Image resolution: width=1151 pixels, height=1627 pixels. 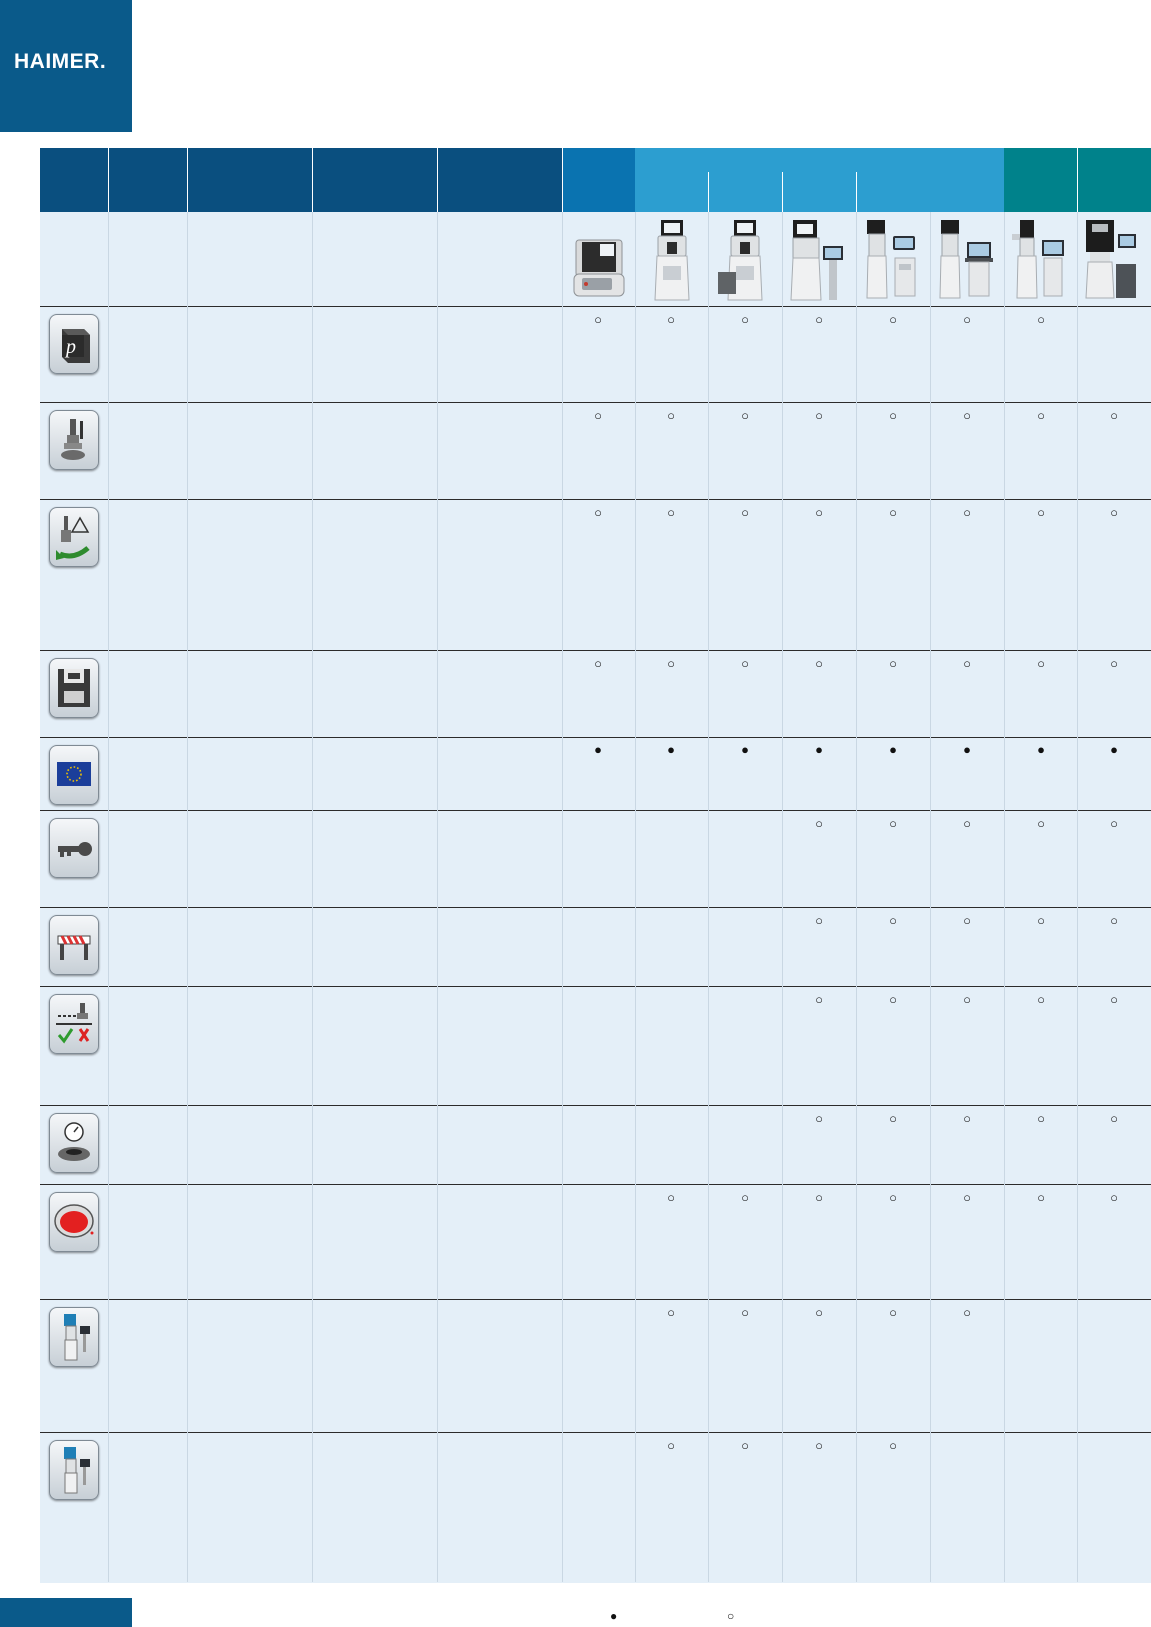 I want to click on legend-optional-symbol: ○, so click(x=731, y=1616).